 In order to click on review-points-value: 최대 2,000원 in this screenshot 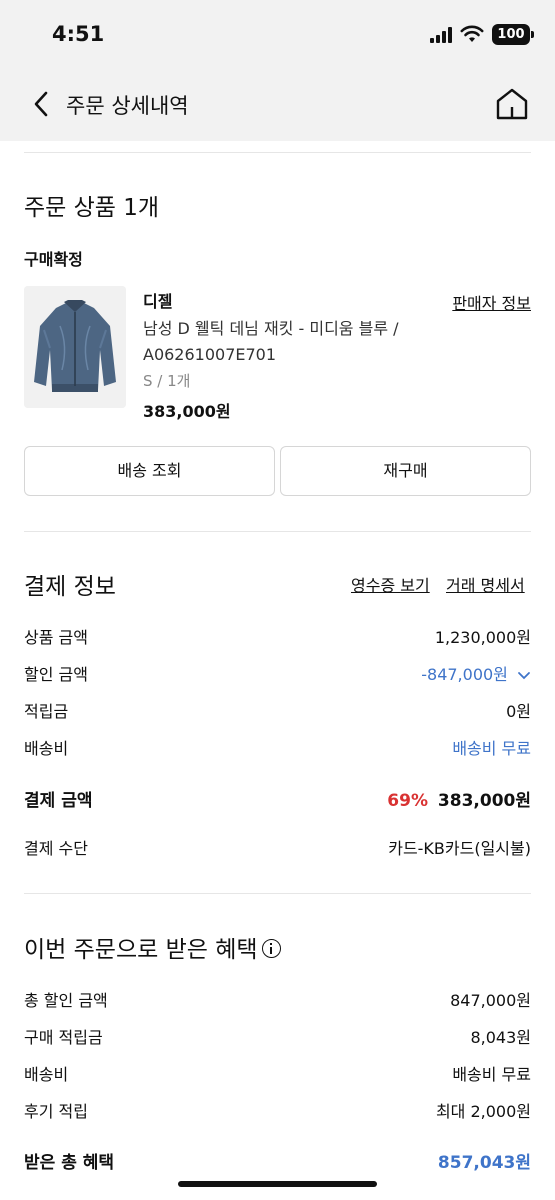, I will do `click(483, 1111)`.